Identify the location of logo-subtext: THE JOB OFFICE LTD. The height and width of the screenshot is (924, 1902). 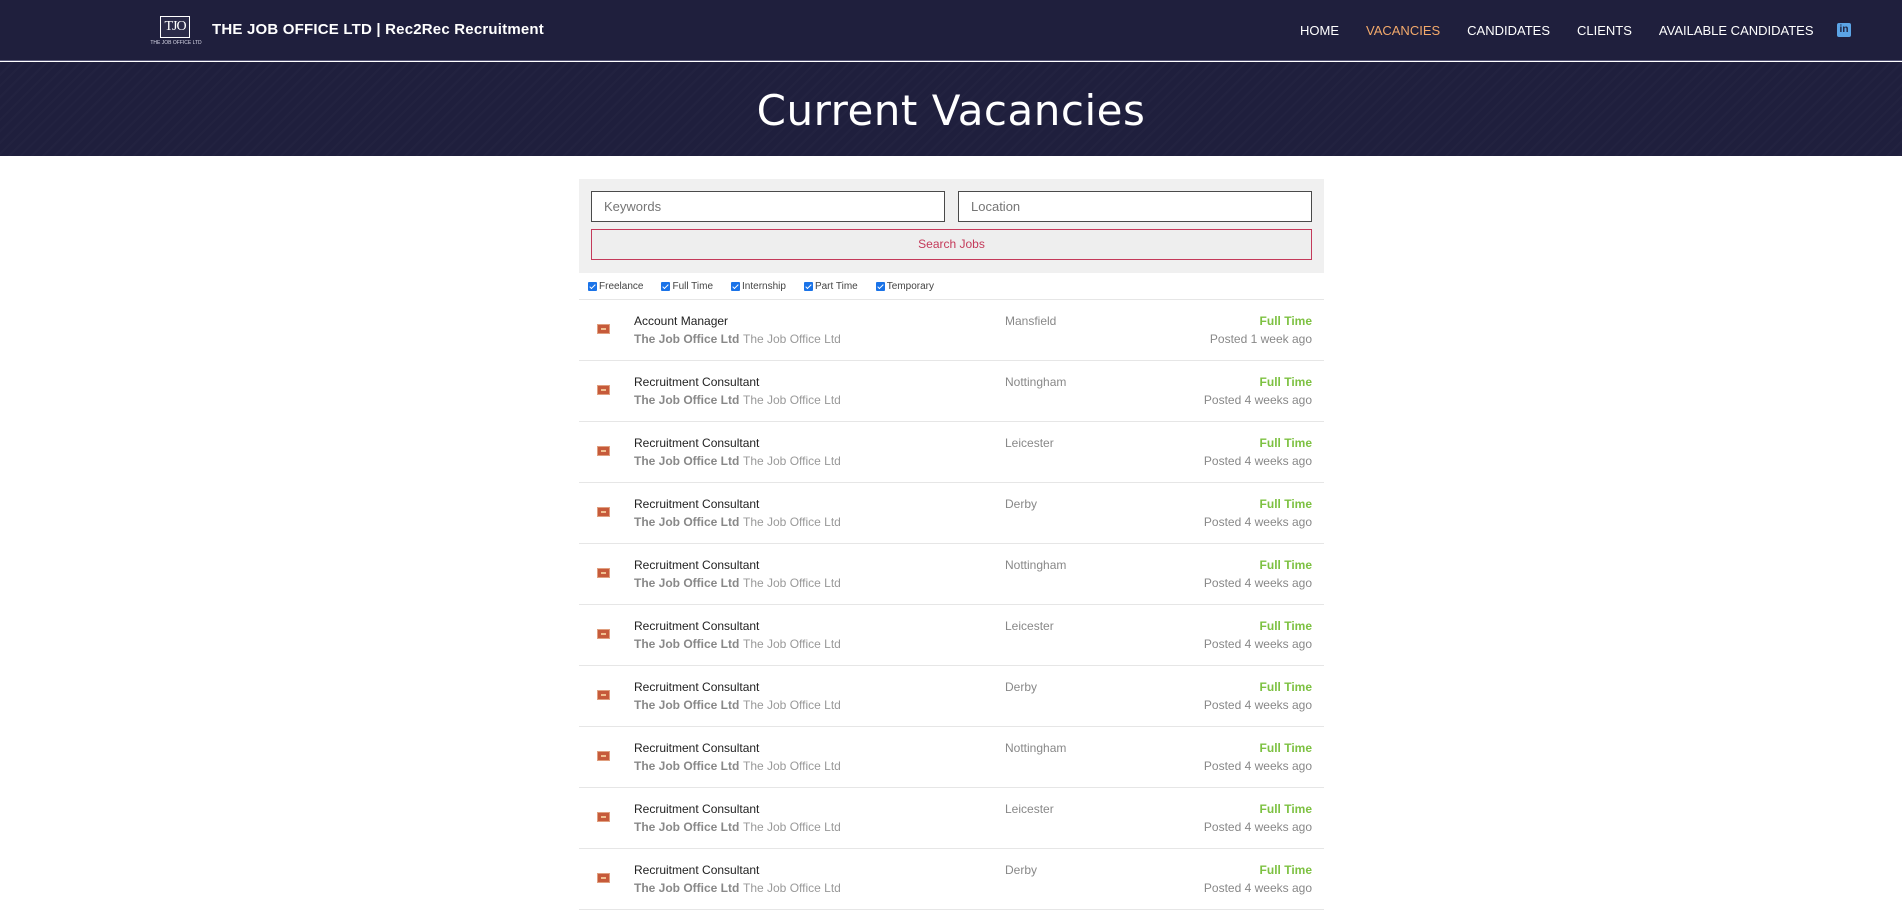
(176, 43).